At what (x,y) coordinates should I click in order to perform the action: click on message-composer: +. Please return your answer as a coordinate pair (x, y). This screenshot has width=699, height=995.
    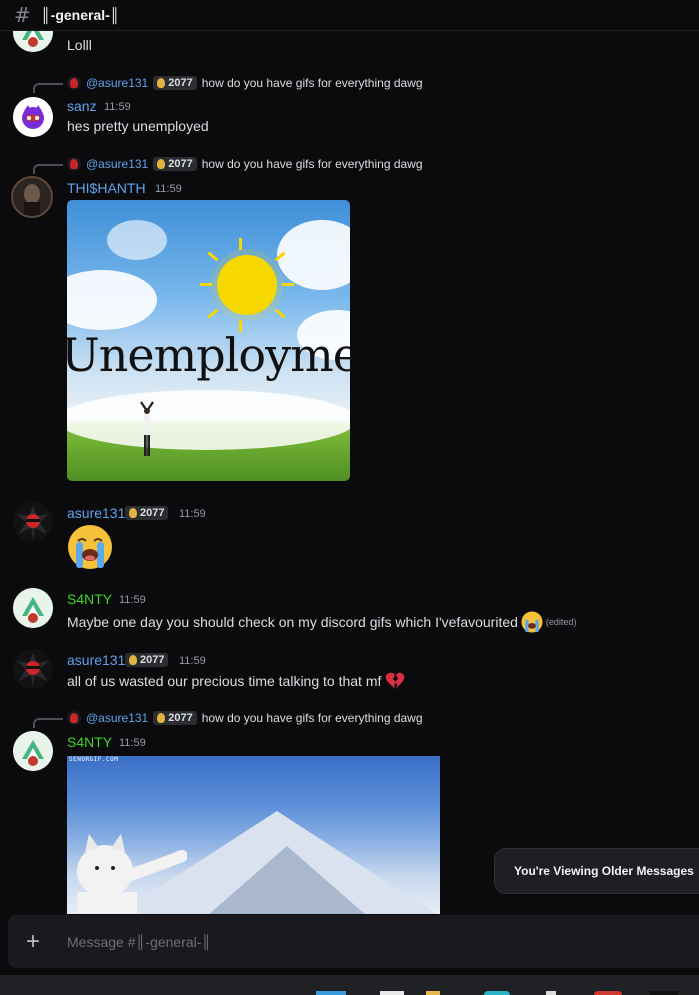
    Looking at the image, I should click on (353, 941).